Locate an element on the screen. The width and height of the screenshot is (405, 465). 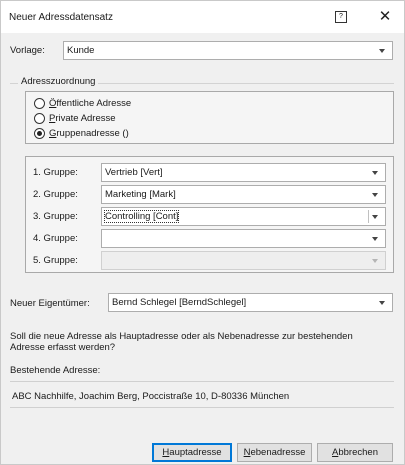
nebenadresse-button: Nebenadresse is located at coordinates (274, 452).